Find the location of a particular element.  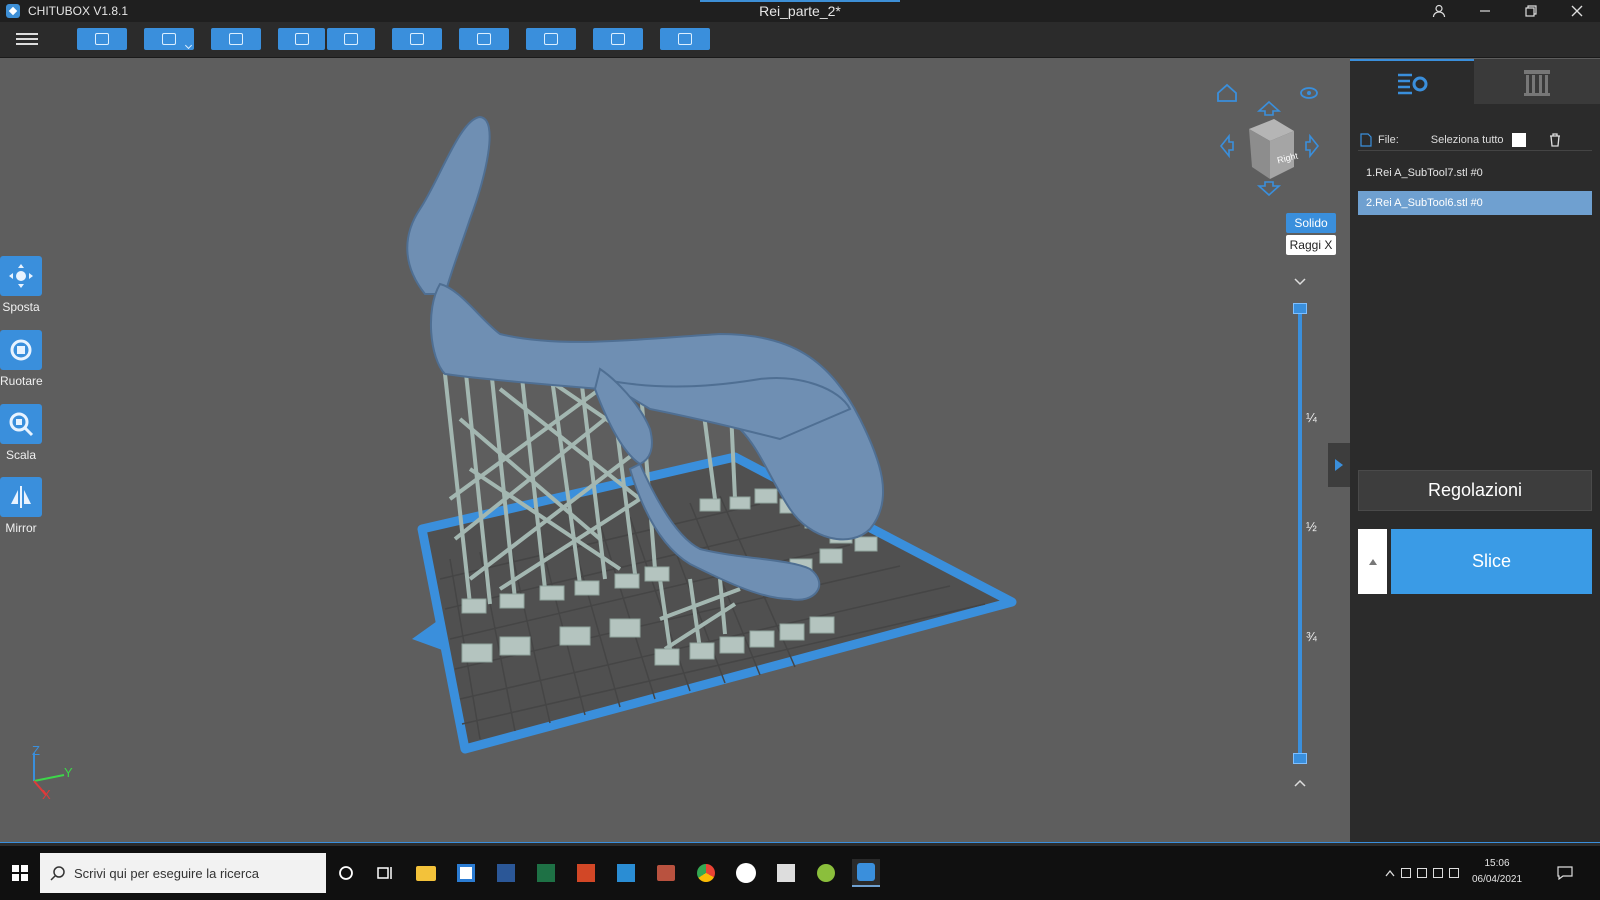

taskbar-file-explorer is located at coordinates (426, 873).